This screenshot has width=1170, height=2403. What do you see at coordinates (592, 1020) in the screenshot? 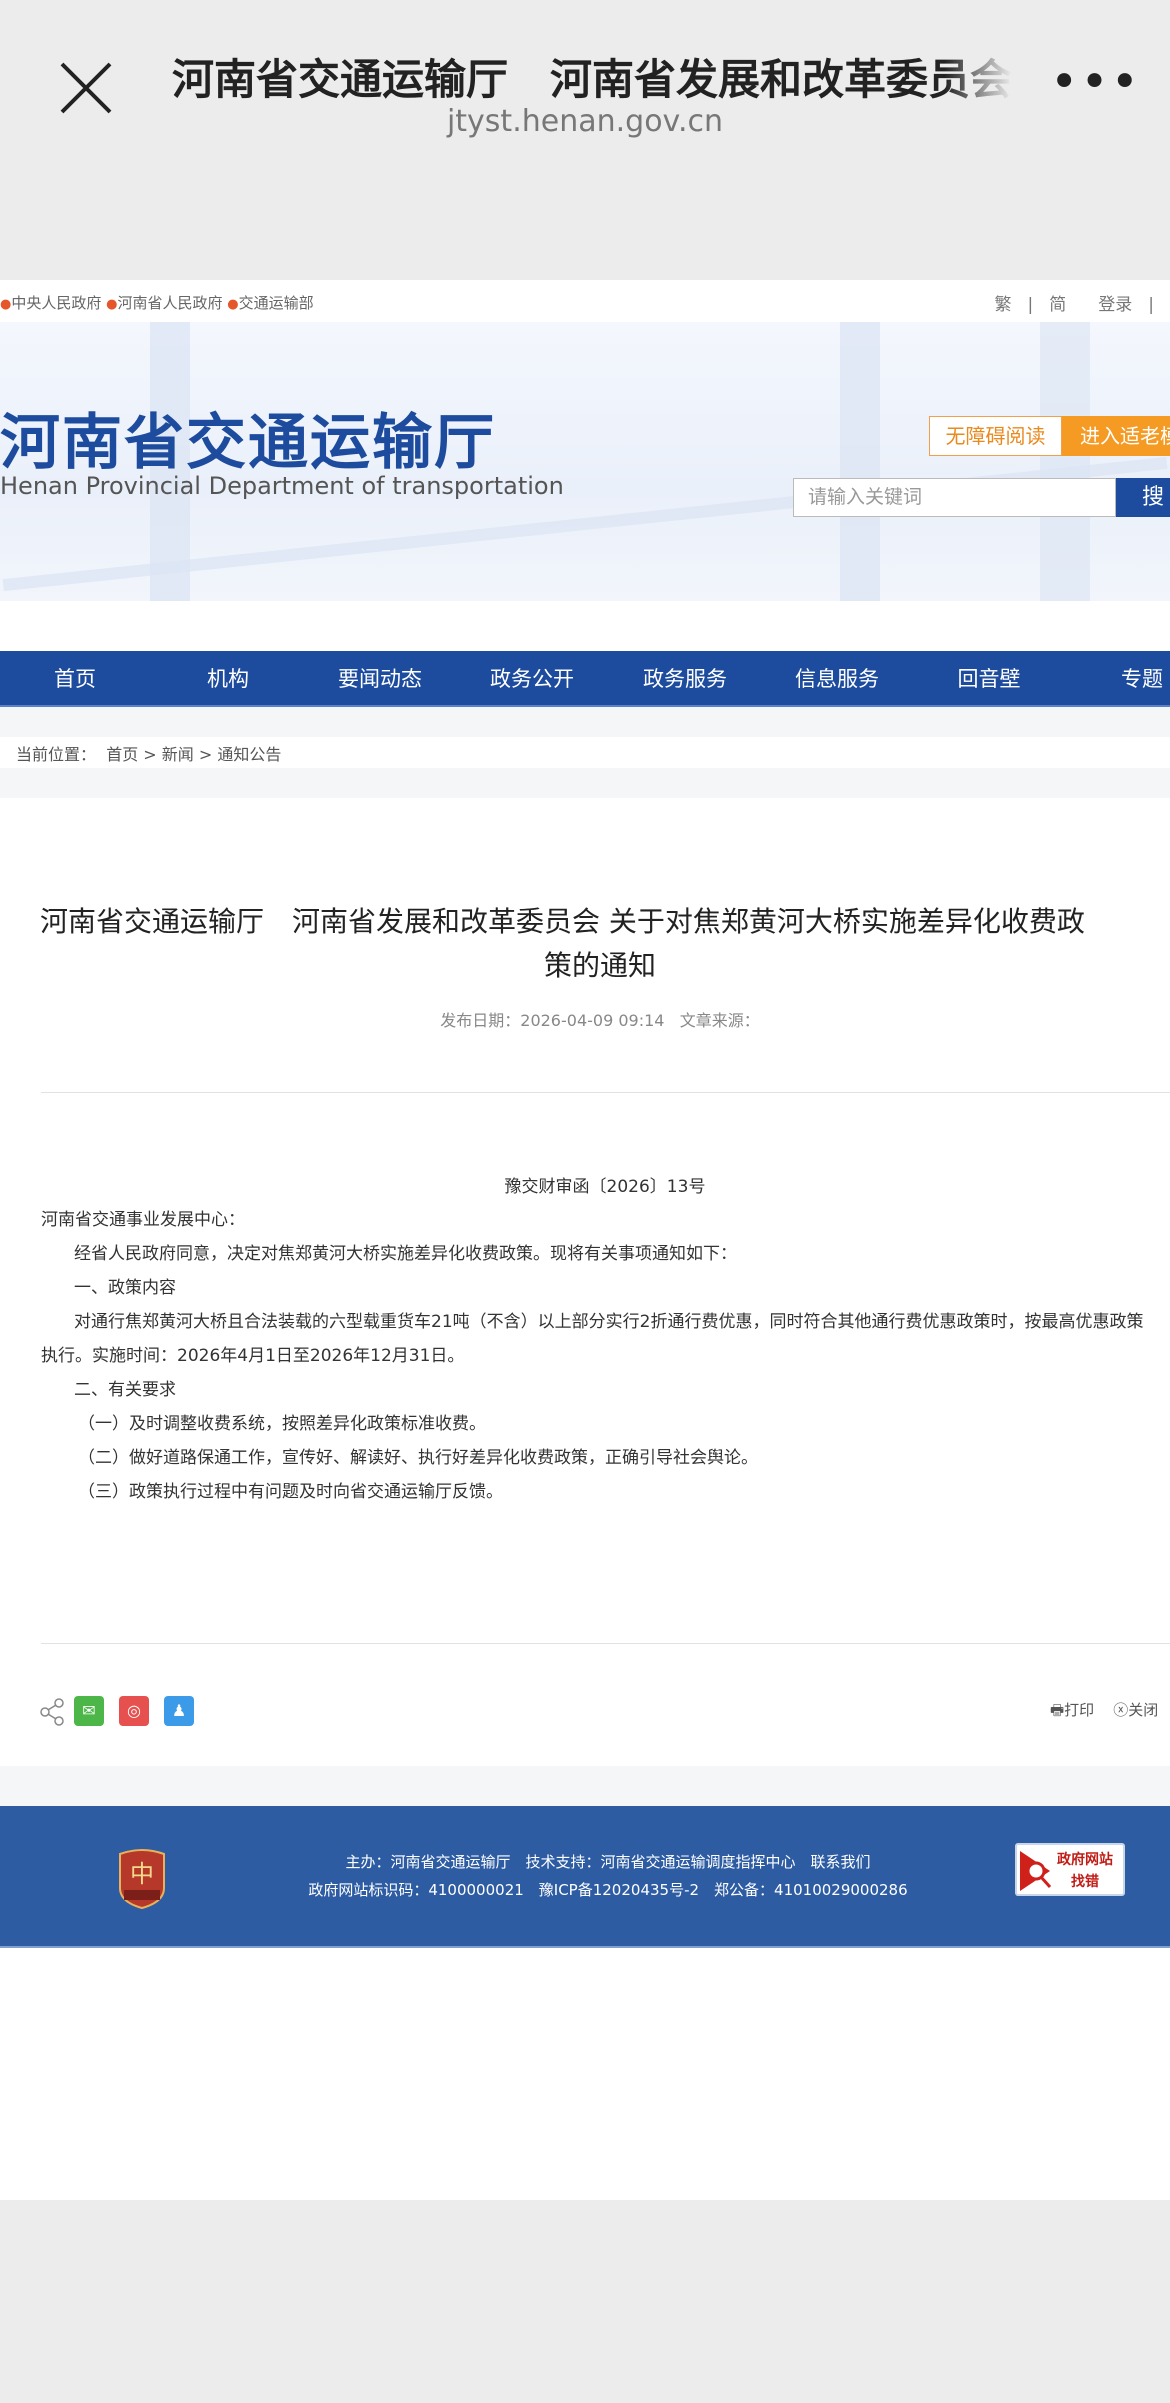
I see `publish-date: 2026-04-09 09:14` at bounding box center [592, 1020].